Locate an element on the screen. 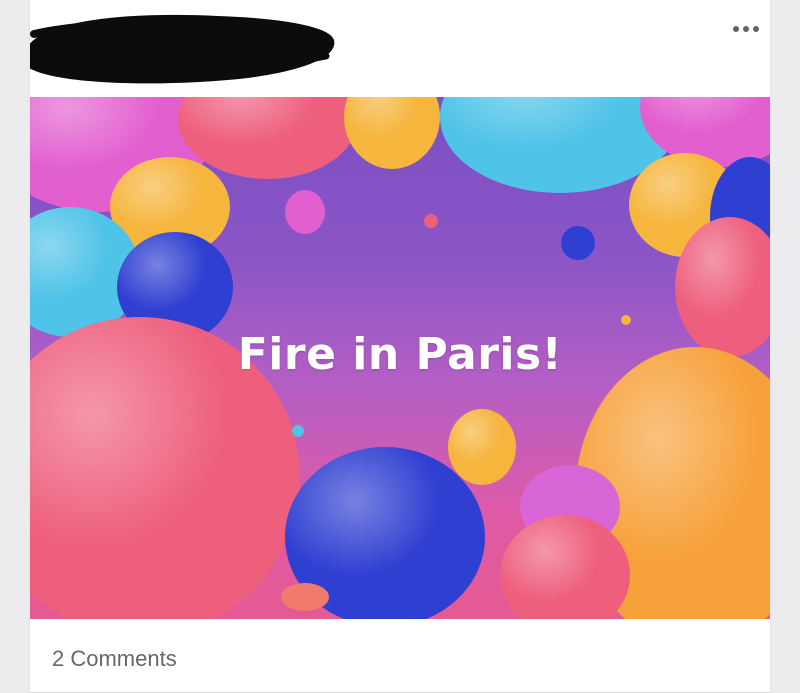  more-options-button is located at coordinates (746, 29).